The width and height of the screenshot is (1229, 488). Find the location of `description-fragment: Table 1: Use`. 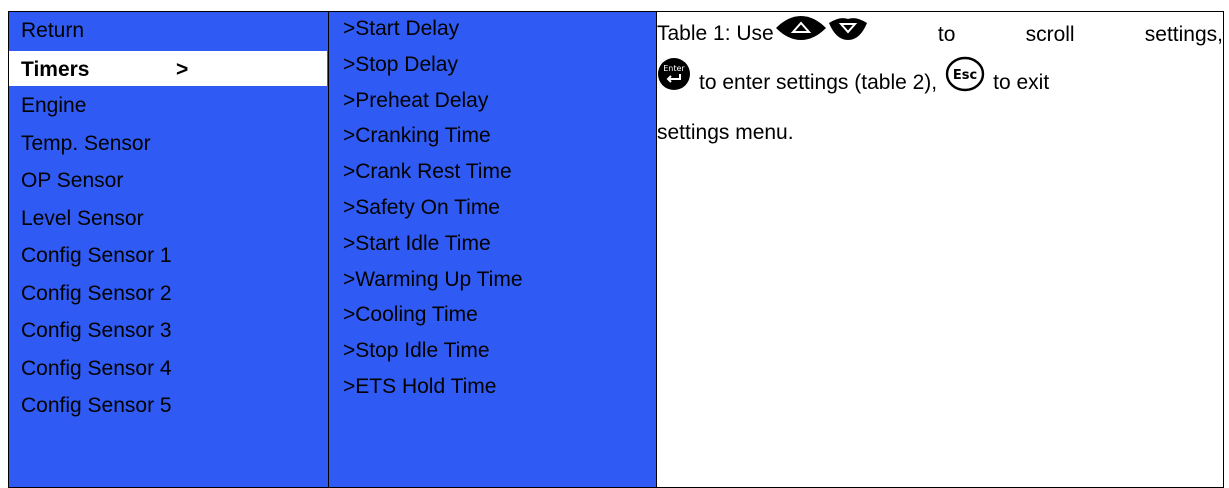

description-fragment: Table 1: Use is located at coordinates (762, 34).